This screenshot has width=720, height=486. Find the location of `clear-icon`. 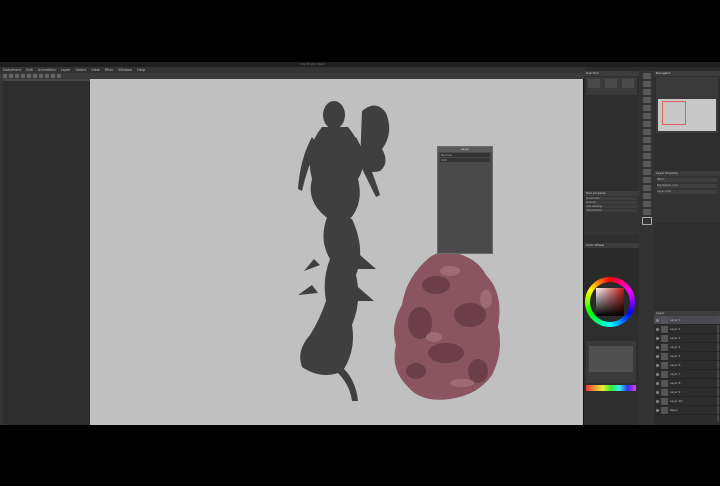

clear-icon is located at coordinates (35, 76).